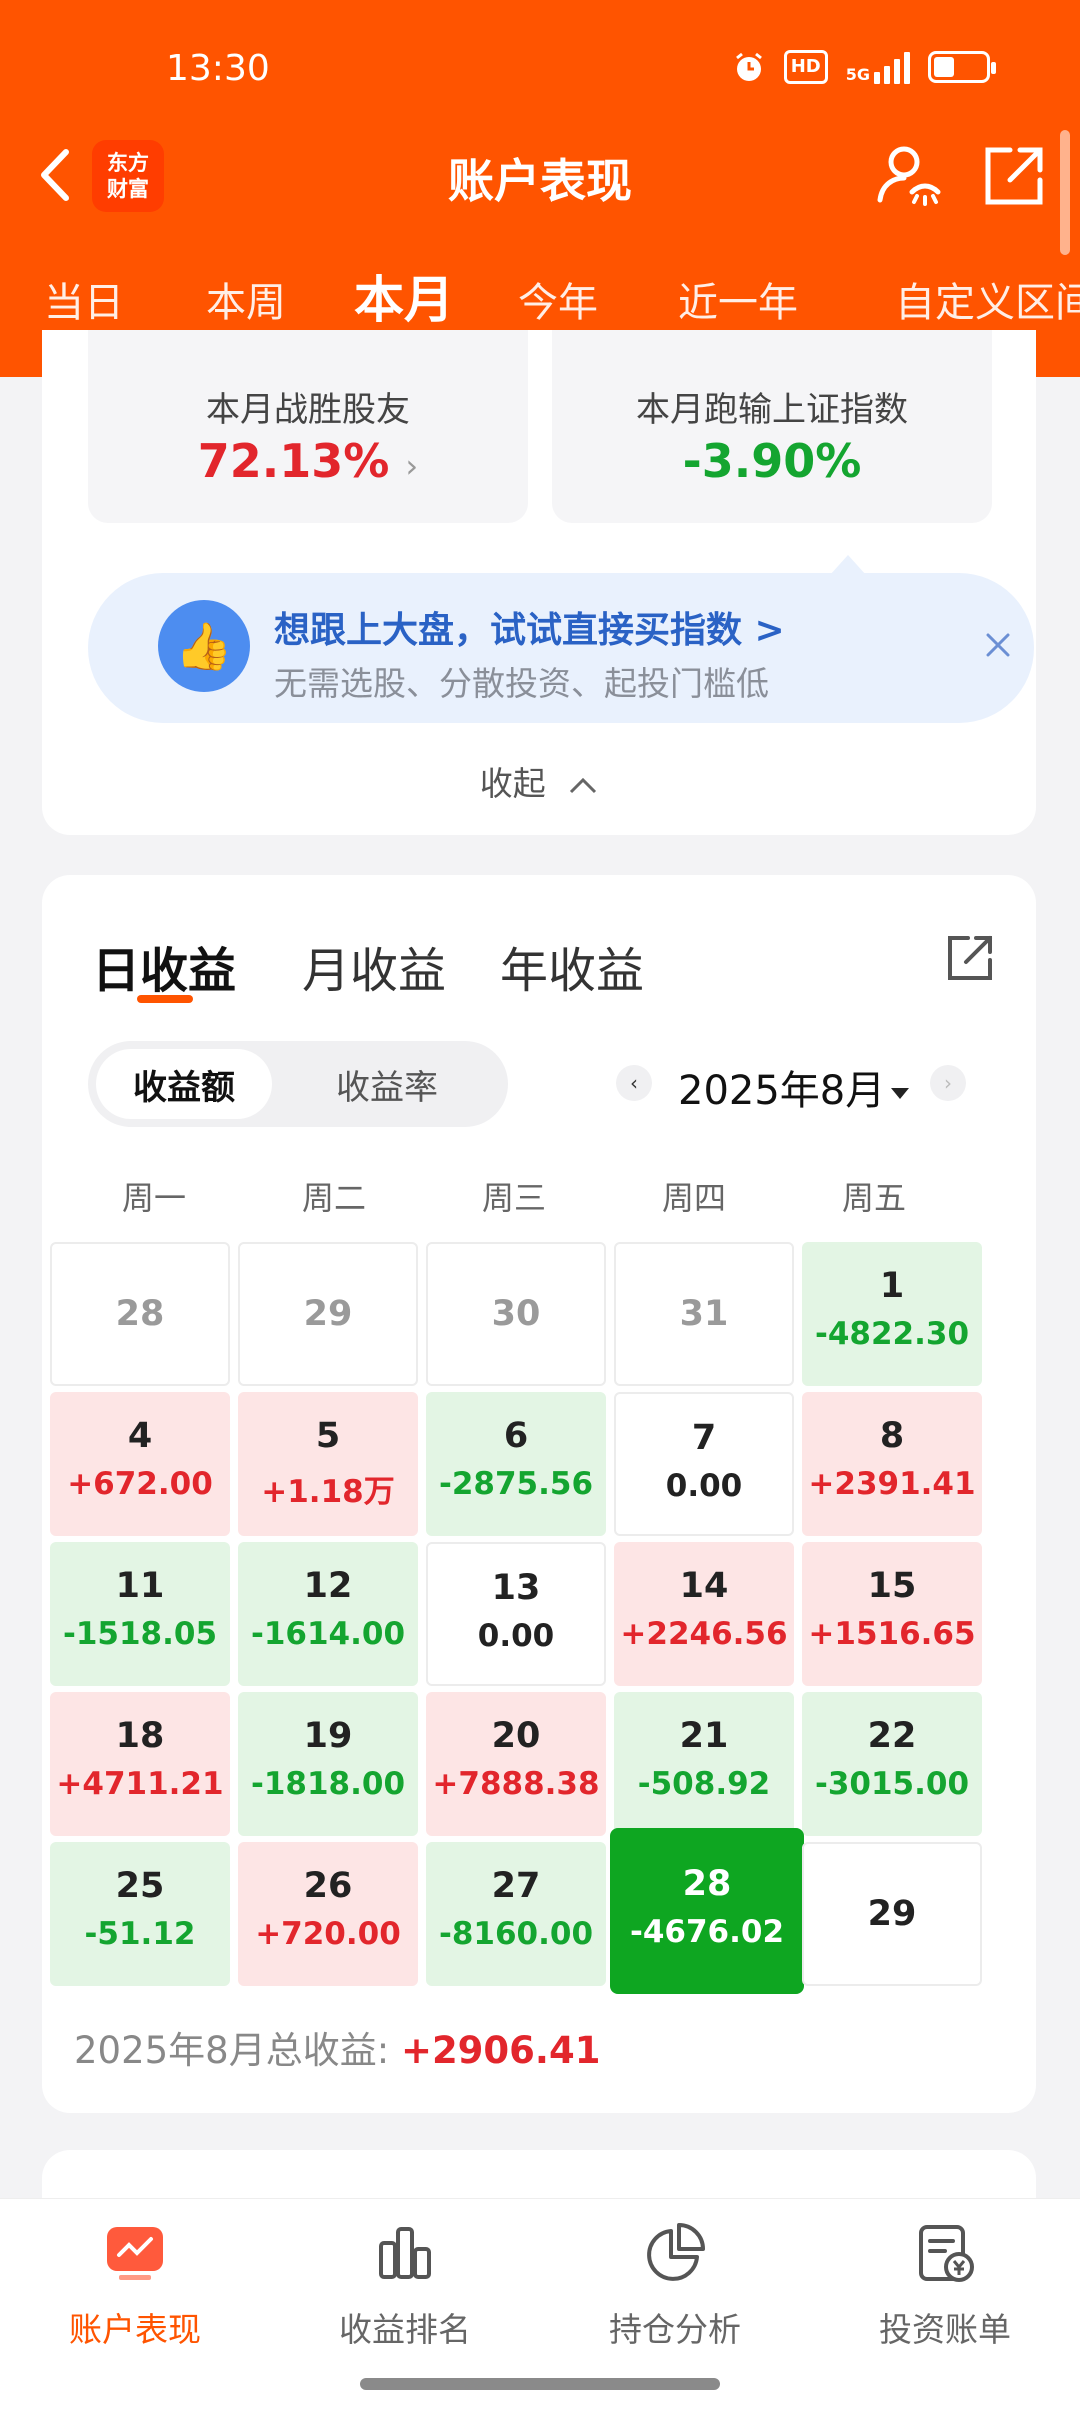  Describe the element at coordinates (140, 1784) in the screenshot. I see `calendar-day-value: +4711.21` at that location.